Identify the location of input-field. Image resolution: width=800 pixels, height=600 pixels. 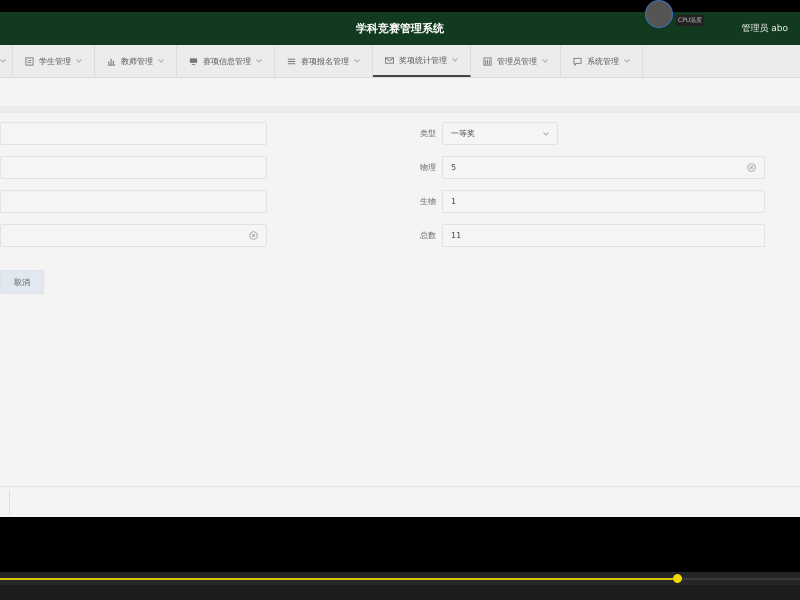
(133, 235).